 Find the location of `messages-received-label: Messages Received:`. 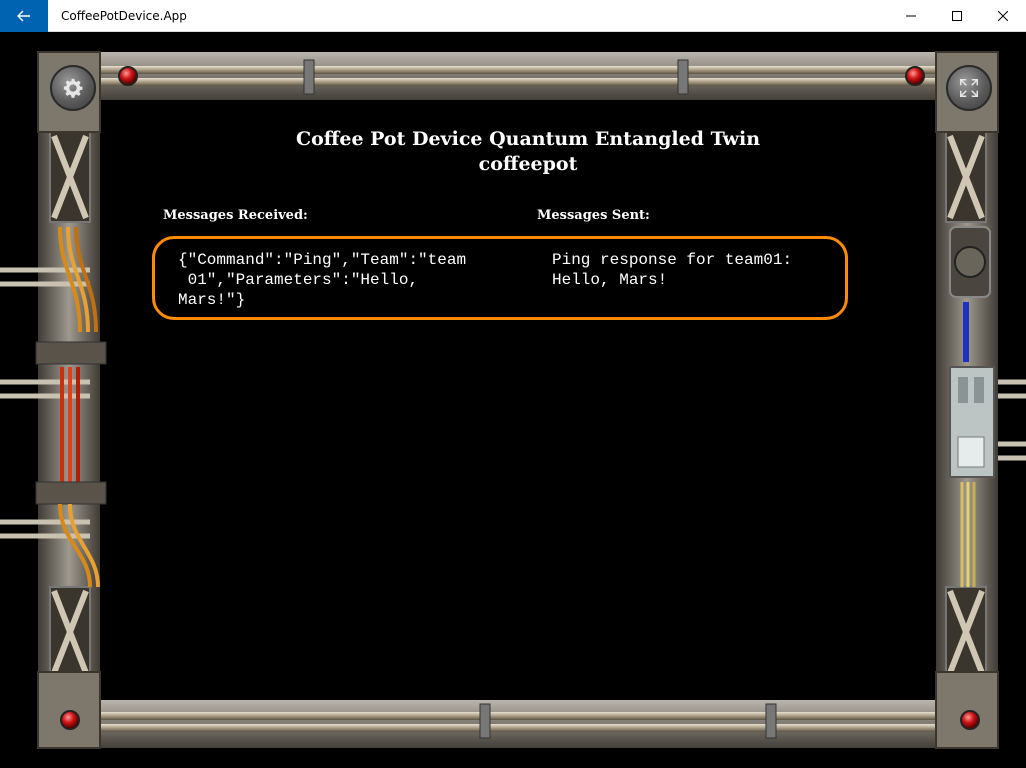

messages-received-label: Messages Received: is located at coordinates (235, 215).